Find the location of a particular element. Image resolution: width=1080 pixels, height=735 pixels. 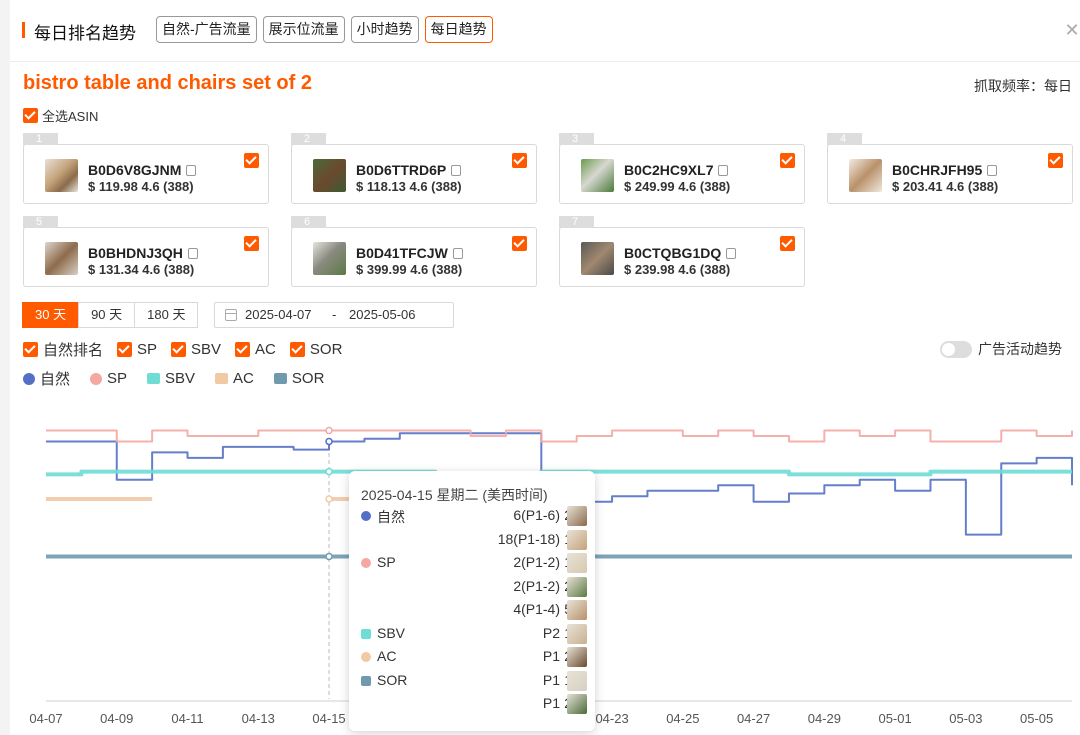

tab-hourly-trend: 小时趋势 is located at coordinates (384, 29).